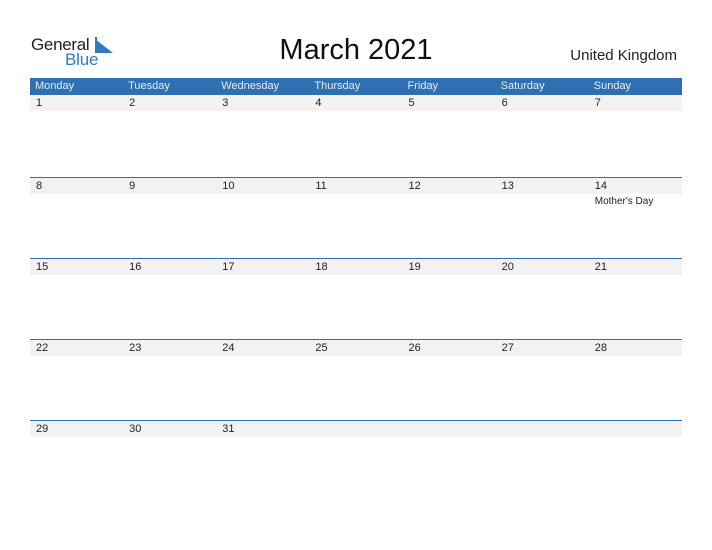 Image resolution: width=712 pixels, height=550 pixels. I want to click on day-number: 10, so click(228, 186).